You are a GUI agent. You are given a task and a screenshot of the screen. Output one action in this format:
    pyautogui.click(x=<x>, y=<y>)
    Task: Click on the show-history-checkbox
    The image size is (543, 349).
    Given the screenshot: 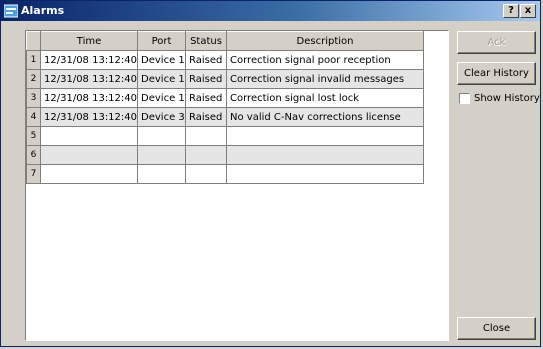 What is the action you would take?
    pyautogui.click(x=464, y=98)
    